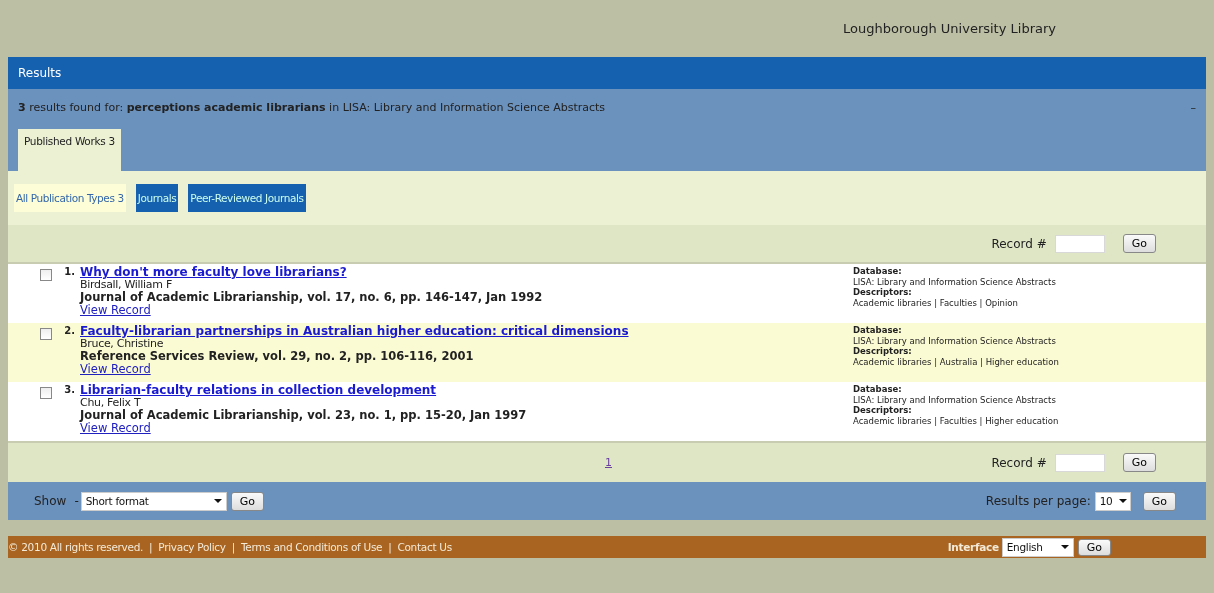 Image resolution: width=1214 pixels, height=593 pixels. I want to click on footer-link: Contact Us, so click(424, 547).